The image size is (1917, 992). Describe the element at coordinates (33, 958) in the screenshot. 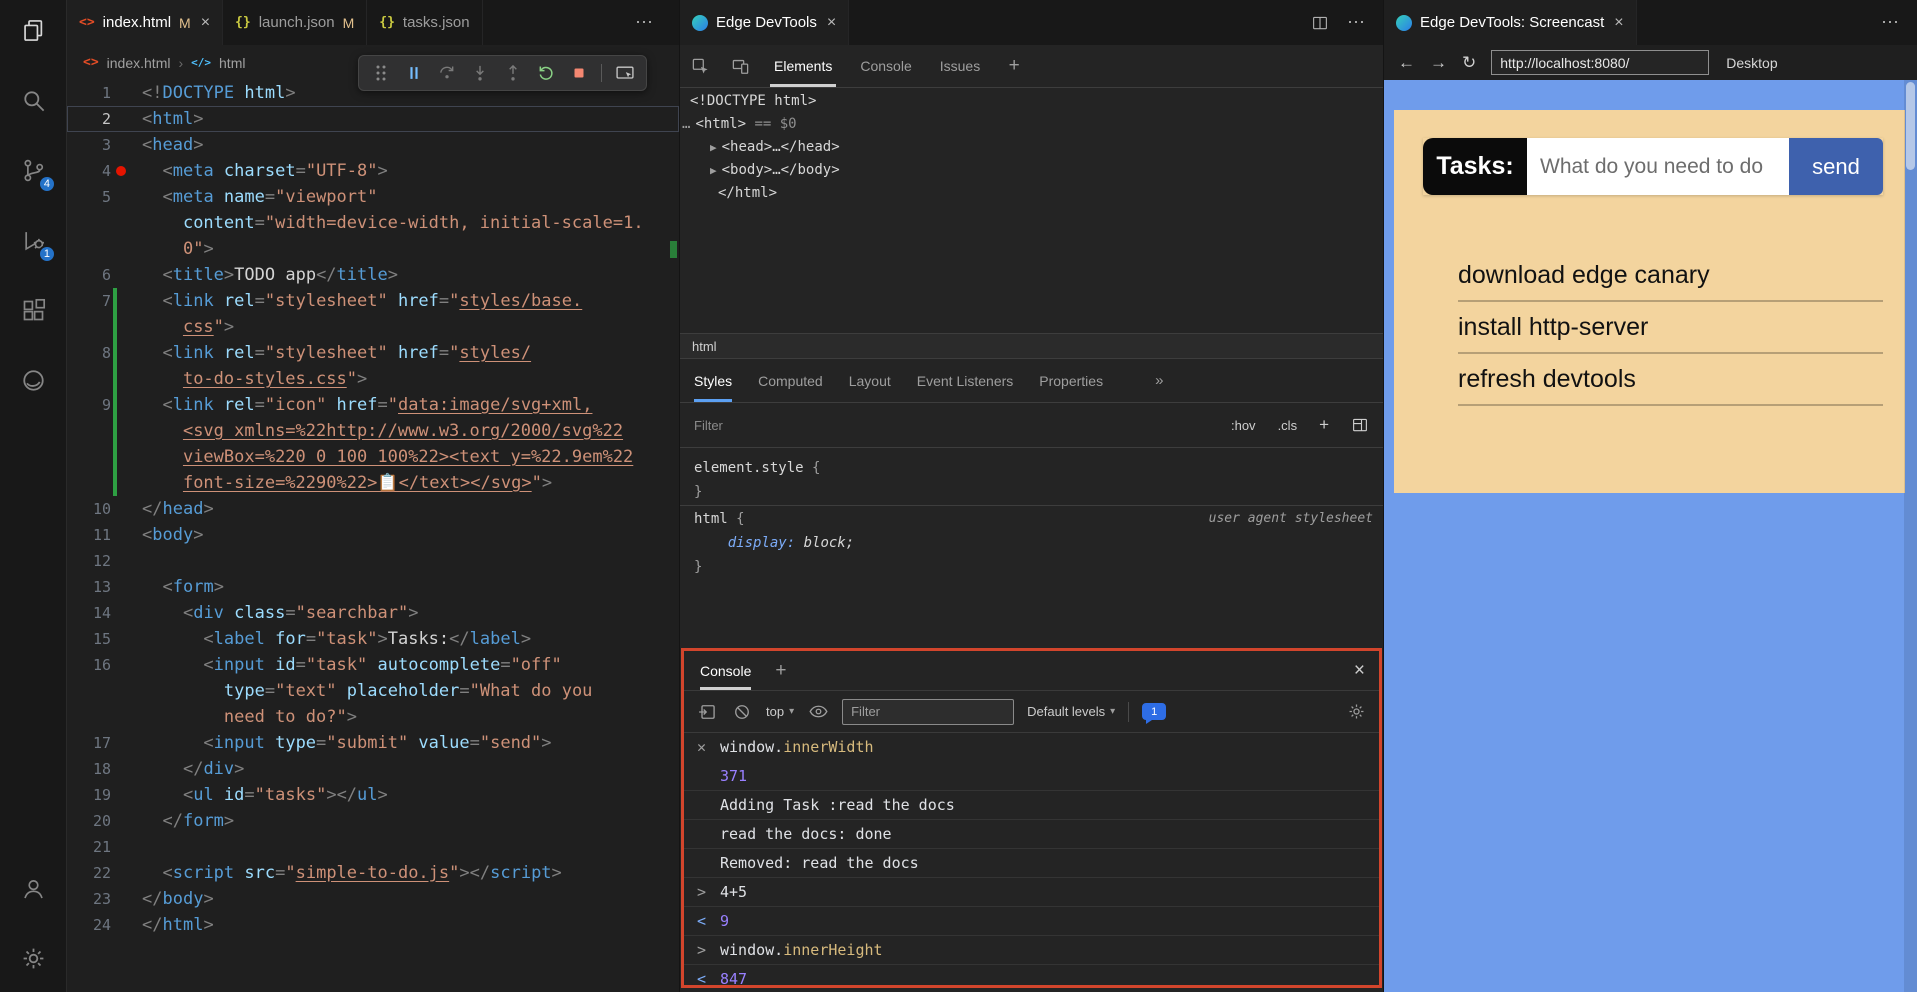

I see `settings-gear-icon` at that location.